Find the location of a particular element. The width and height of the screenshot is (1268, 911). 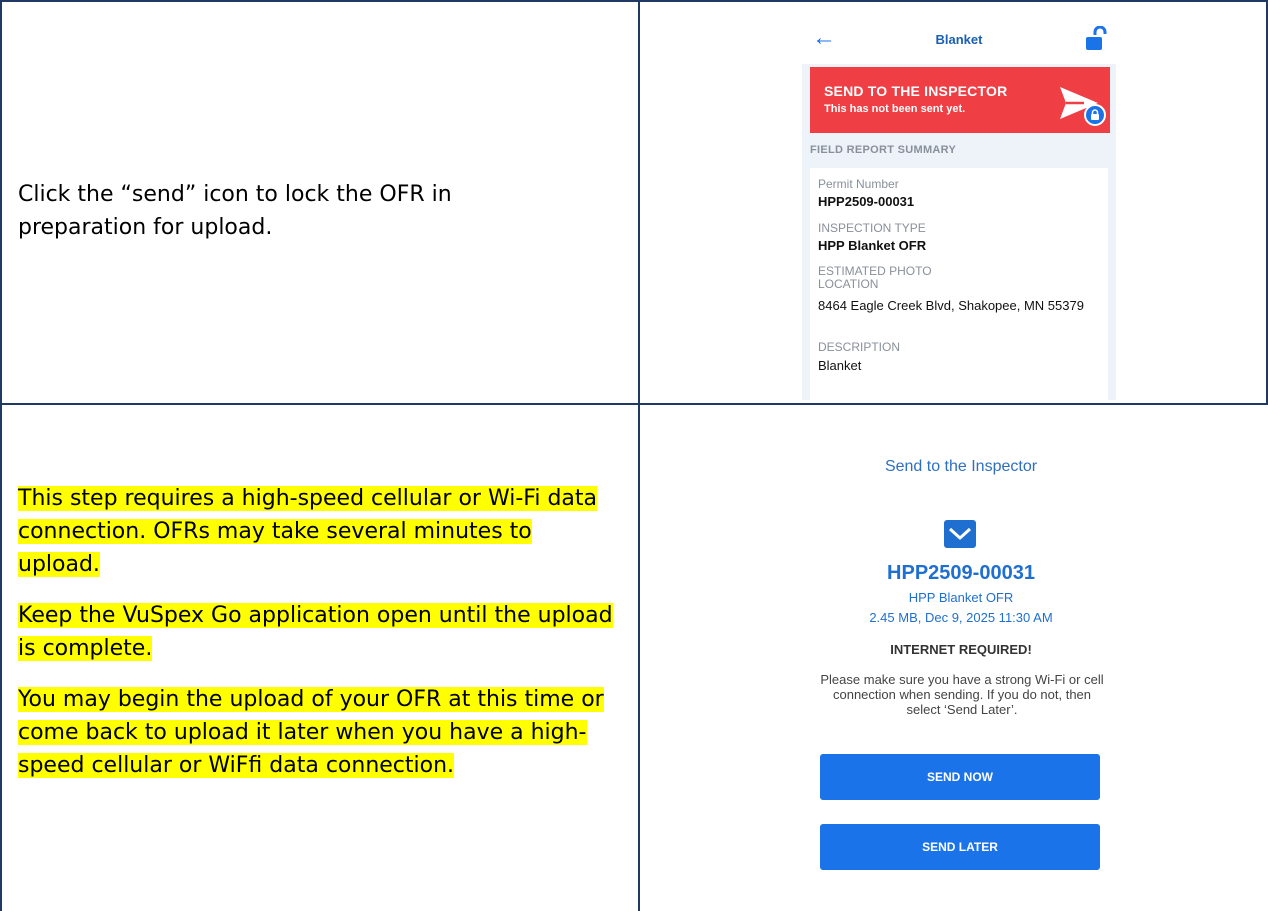

field-label-location: ESTIMATED PHOTO LOCATION is located at coordinates (875, 277).